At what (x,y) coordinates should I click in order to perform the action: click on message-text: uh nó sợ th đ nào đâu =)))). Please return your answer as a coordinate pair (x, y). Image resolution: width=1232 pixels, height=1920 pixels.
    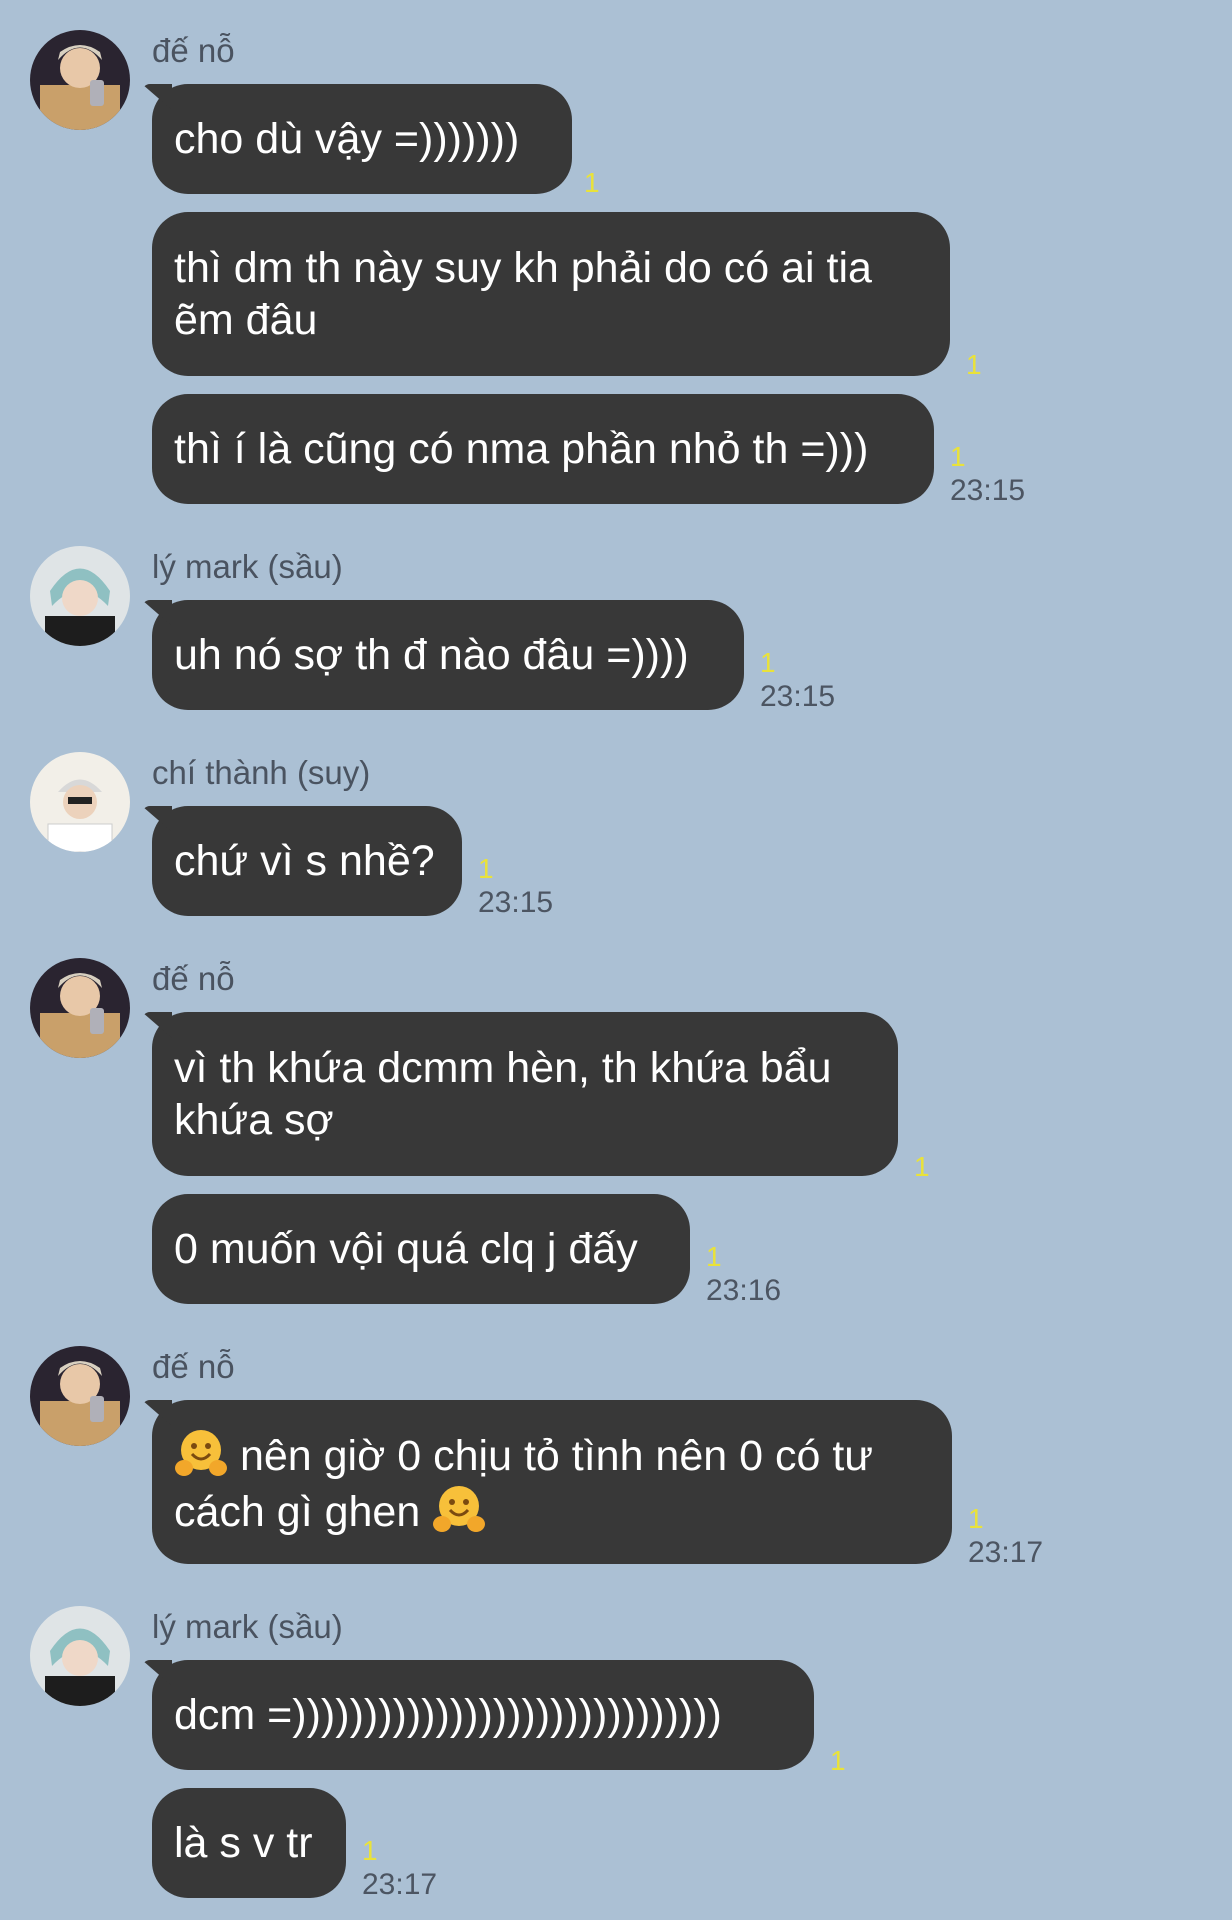
    Looking at the image, I should click on (431, 655).